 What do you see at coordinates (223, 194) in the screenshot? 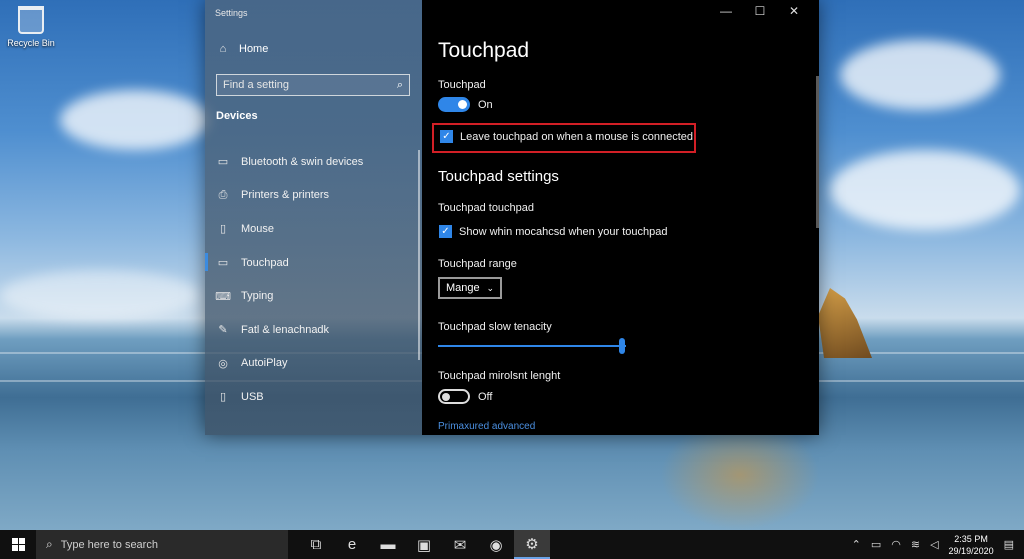
I see `printer-icon: ⎙` at bounding box center [223, 194].